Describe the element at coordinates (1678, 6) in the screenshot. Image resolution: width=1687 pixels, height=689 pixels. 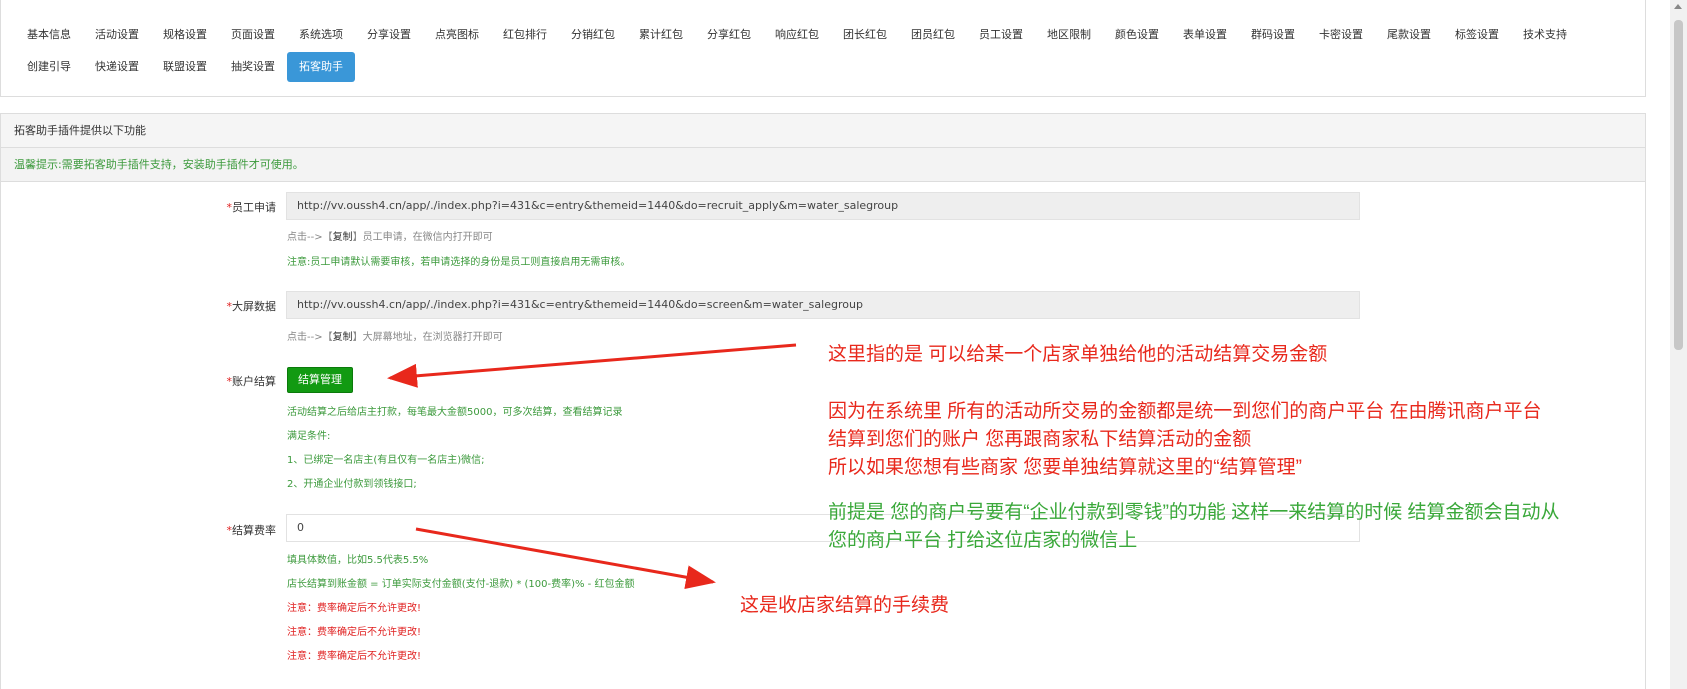
I see `scroll-up-arrow-icon` at that location.